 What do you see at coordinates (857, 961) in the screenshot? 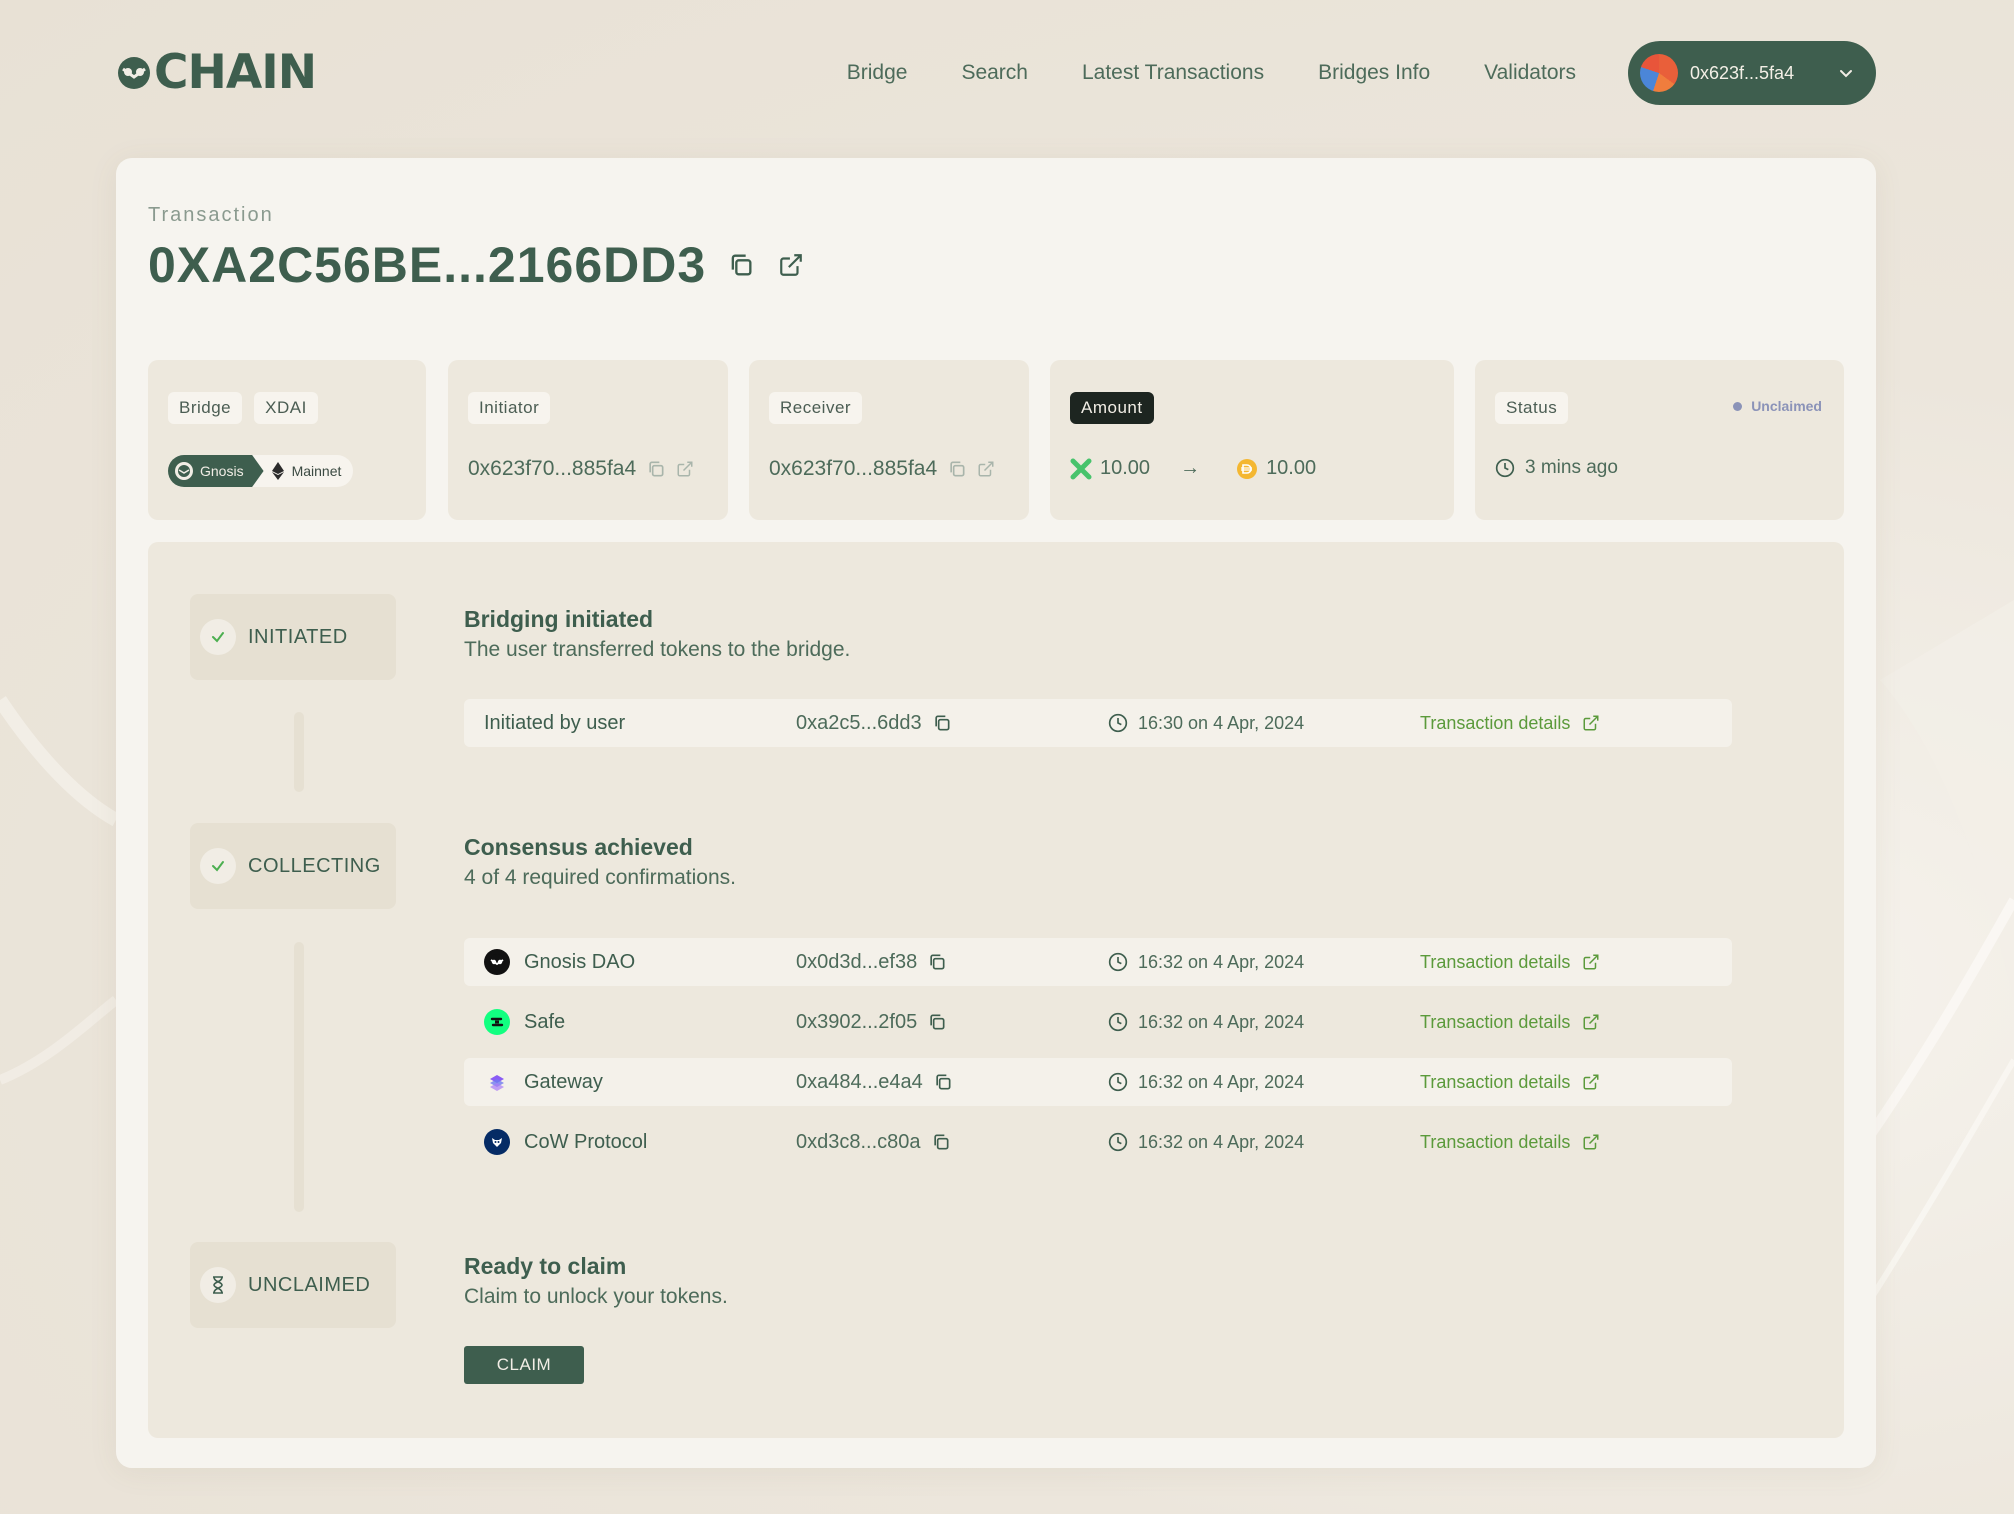
I see `validator-address: 0x0d3d...ef38` at bounding box center [857, 961].